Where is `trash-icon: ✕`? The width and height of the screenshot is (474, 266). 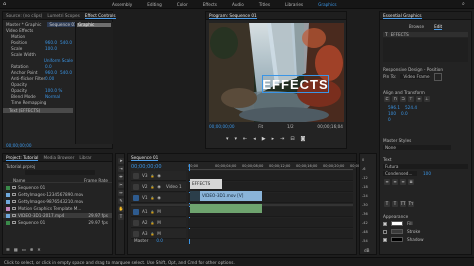
trash-icon: ✕ is located at coordinates (39, 249).